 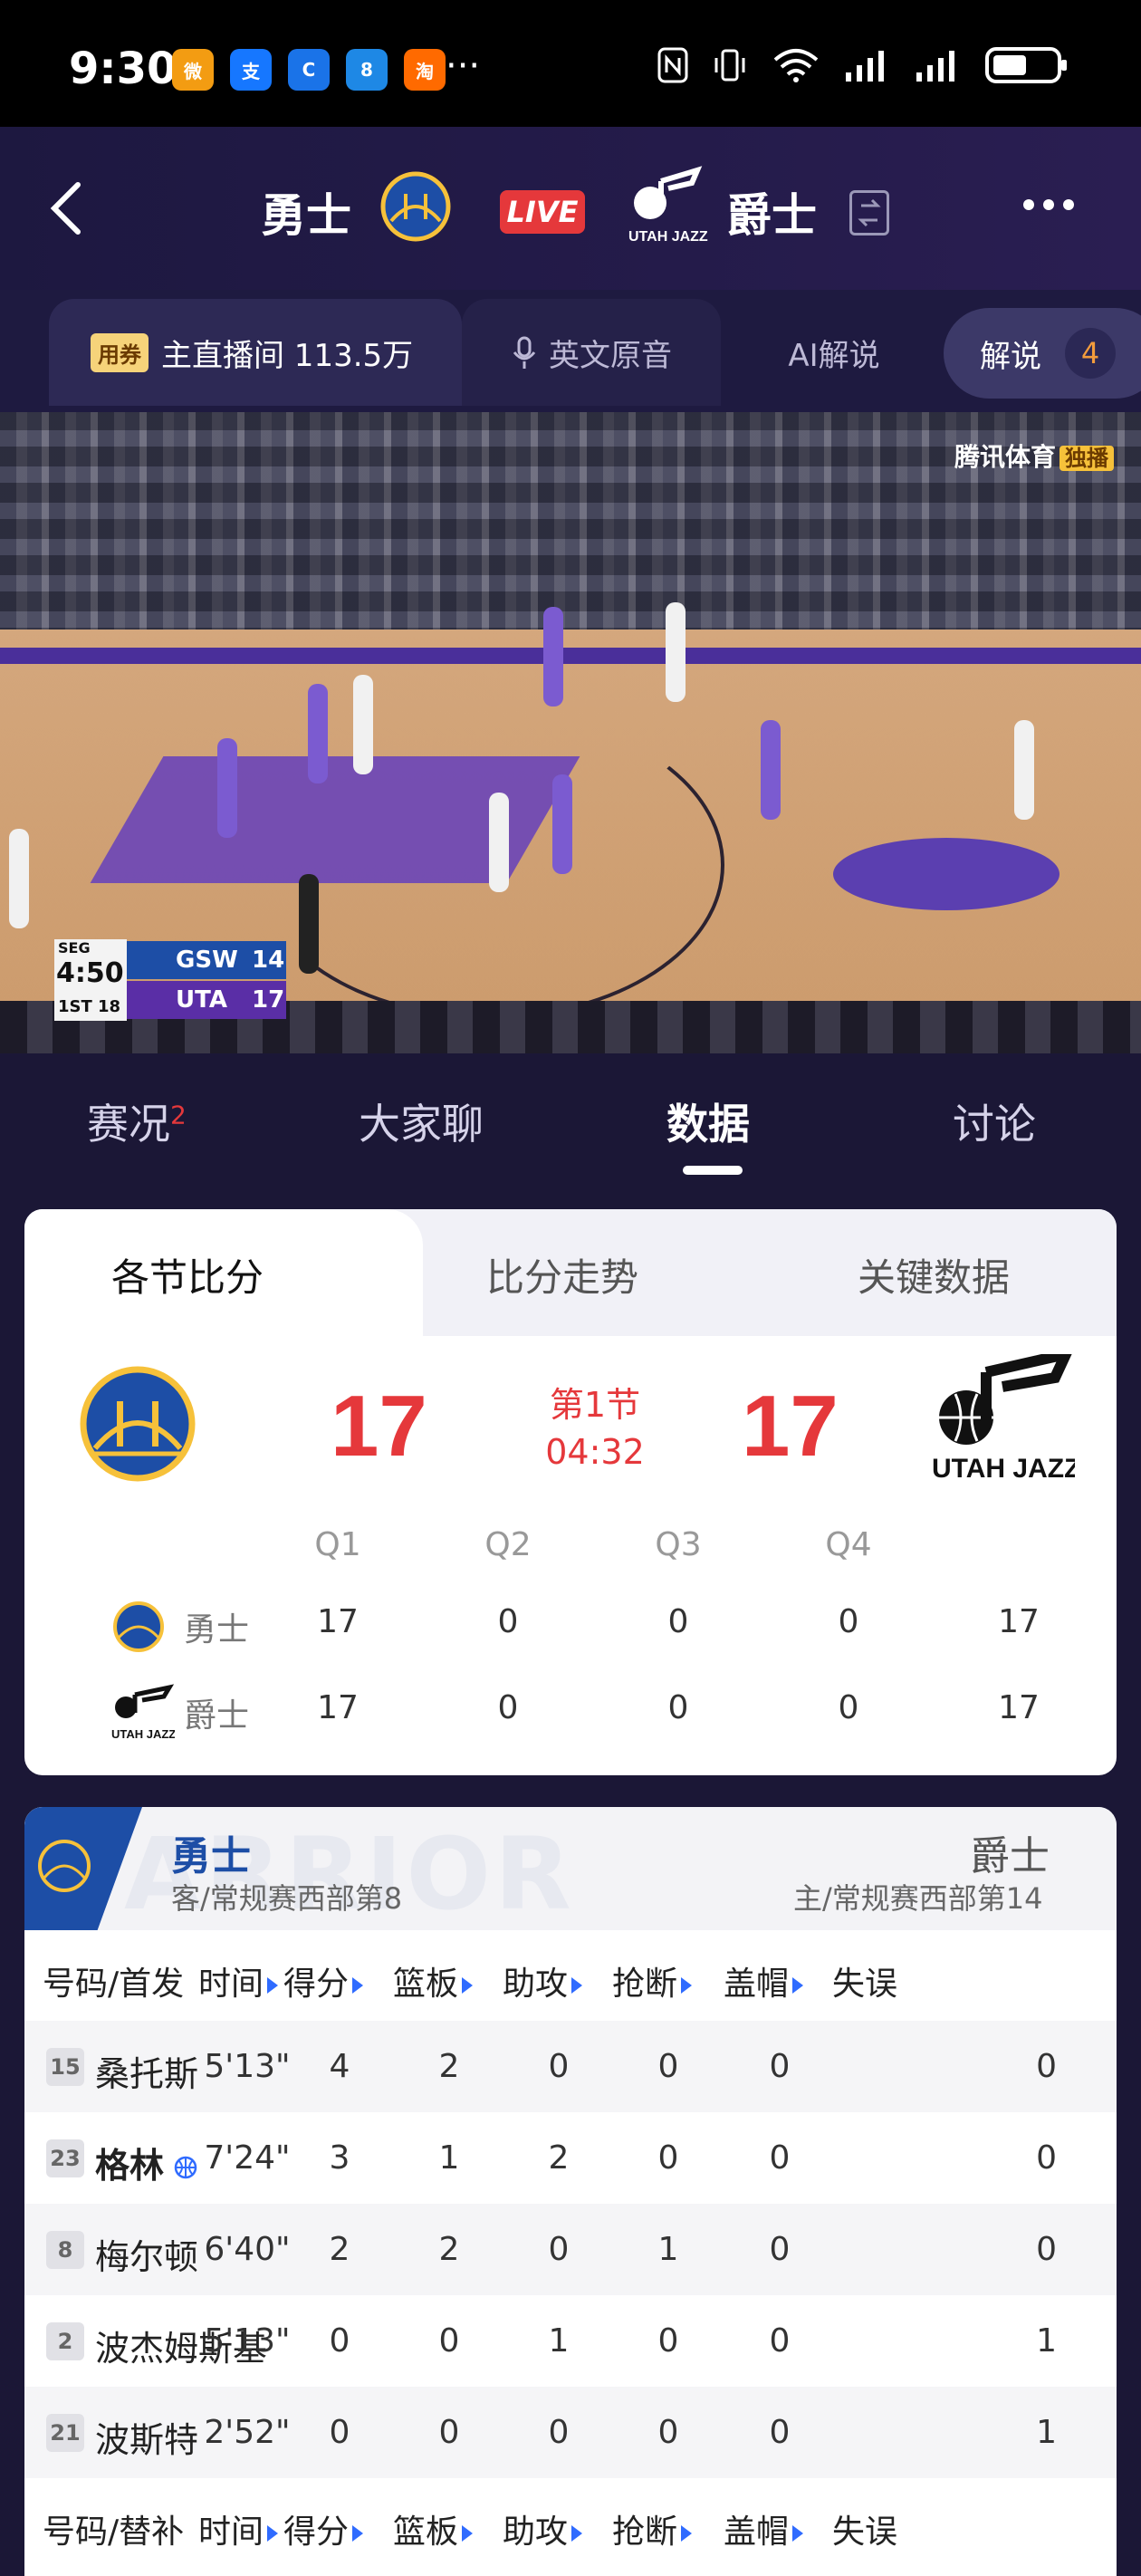 What do you see at coordinates (868, 65) in the screenshot?
I see `signal-icon` at bounding box center [868, 65].